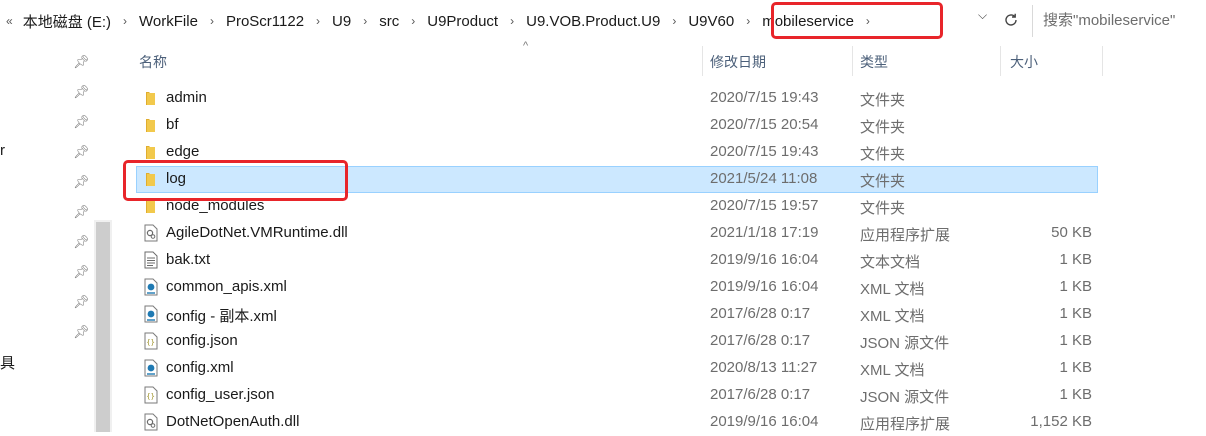  What do you see at coordinates (221, 316) in the screenshot?
I see `file-name: config - 副本.xml` at bounding box center [221, 316].